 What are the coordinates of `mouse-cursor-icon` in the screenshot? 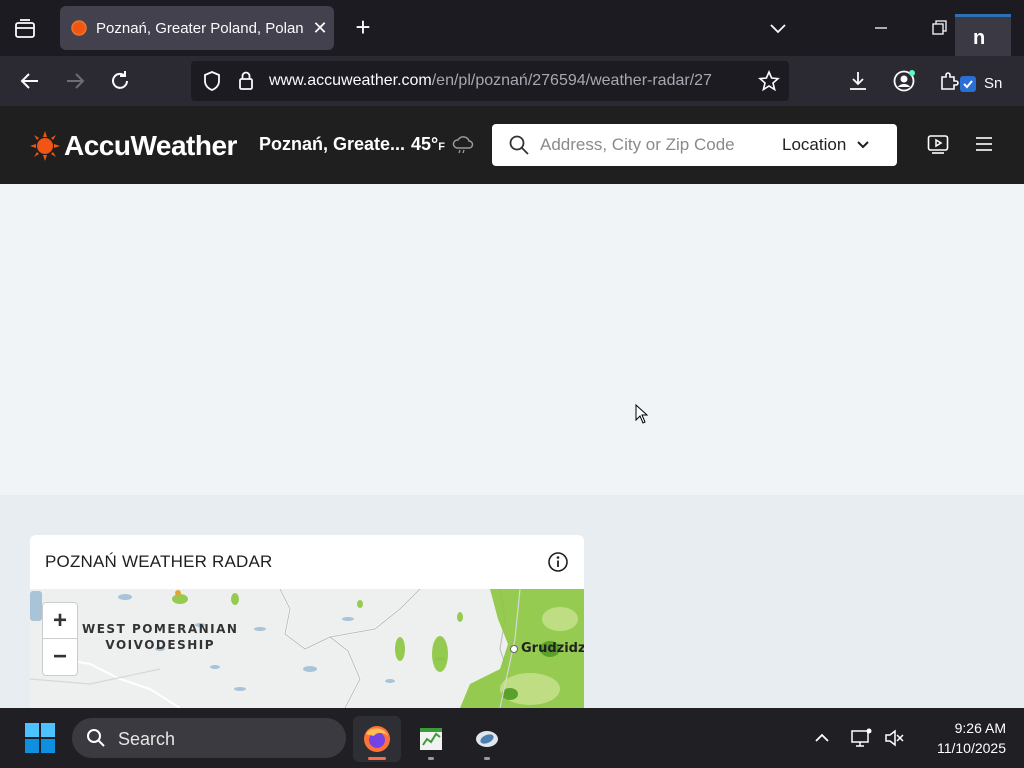 It's located at (642, 416).